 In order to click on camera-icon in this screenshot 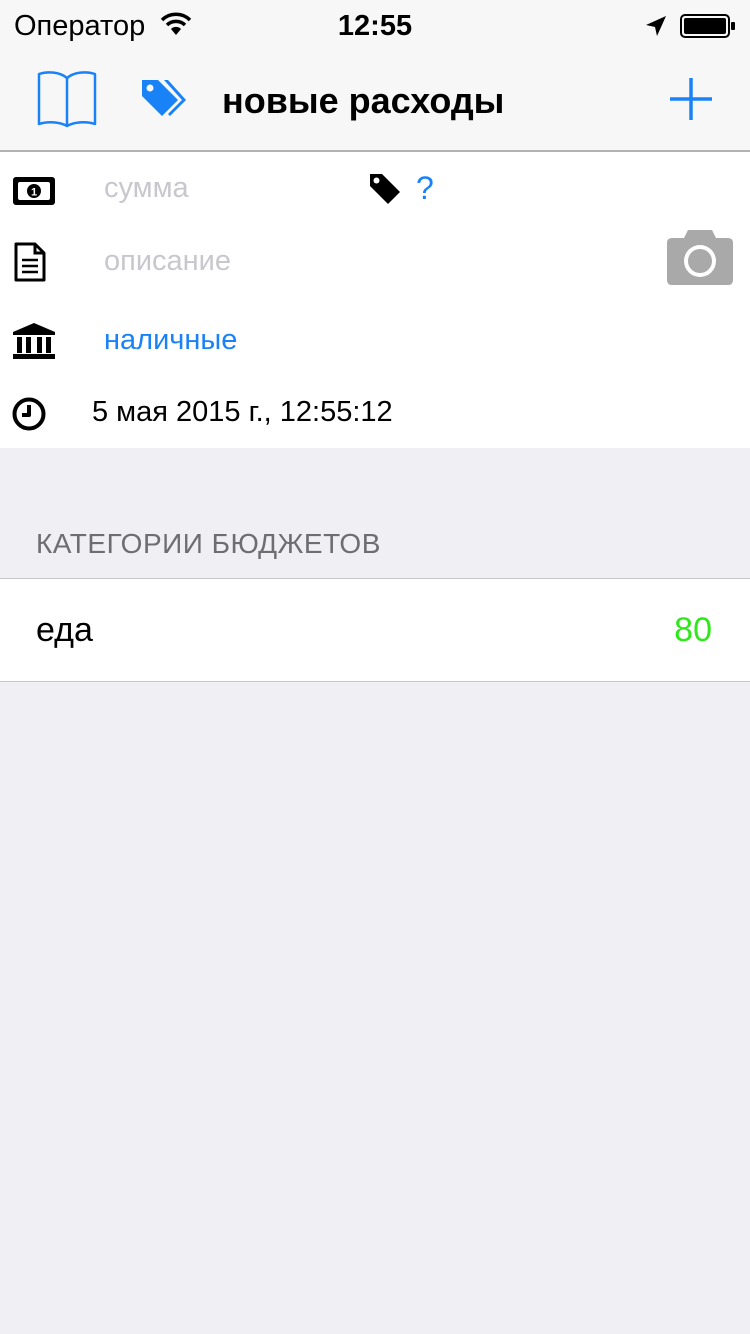, I will do `click(700, 259)`.